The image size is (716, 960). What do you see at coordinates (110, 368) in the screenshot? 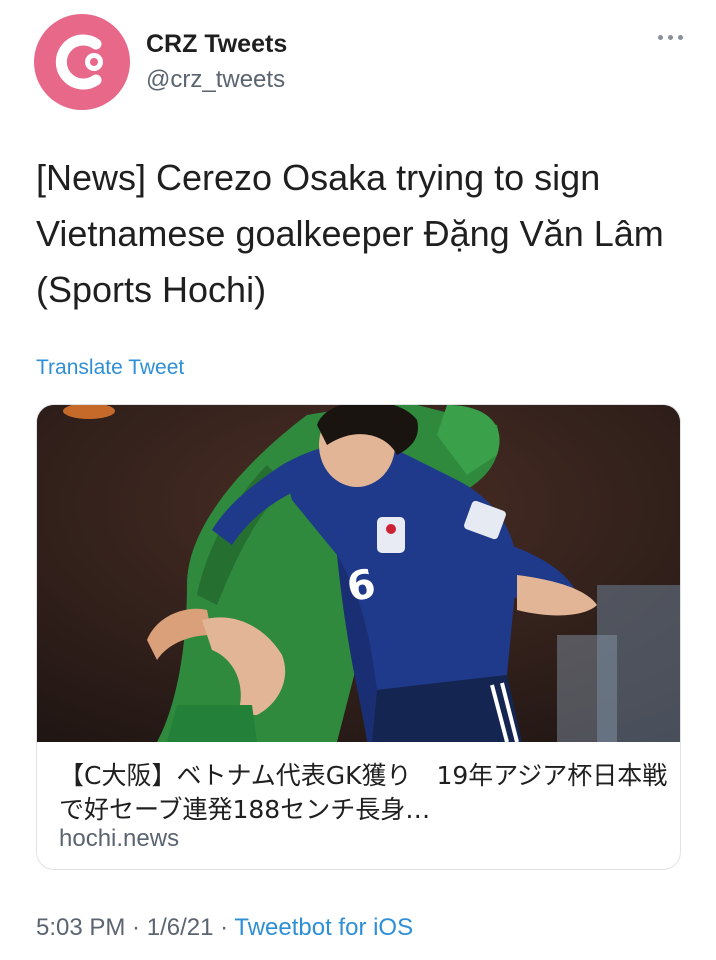
I see `translate-tweet-link: Translate Tweet` at bounding box center [110, 368].